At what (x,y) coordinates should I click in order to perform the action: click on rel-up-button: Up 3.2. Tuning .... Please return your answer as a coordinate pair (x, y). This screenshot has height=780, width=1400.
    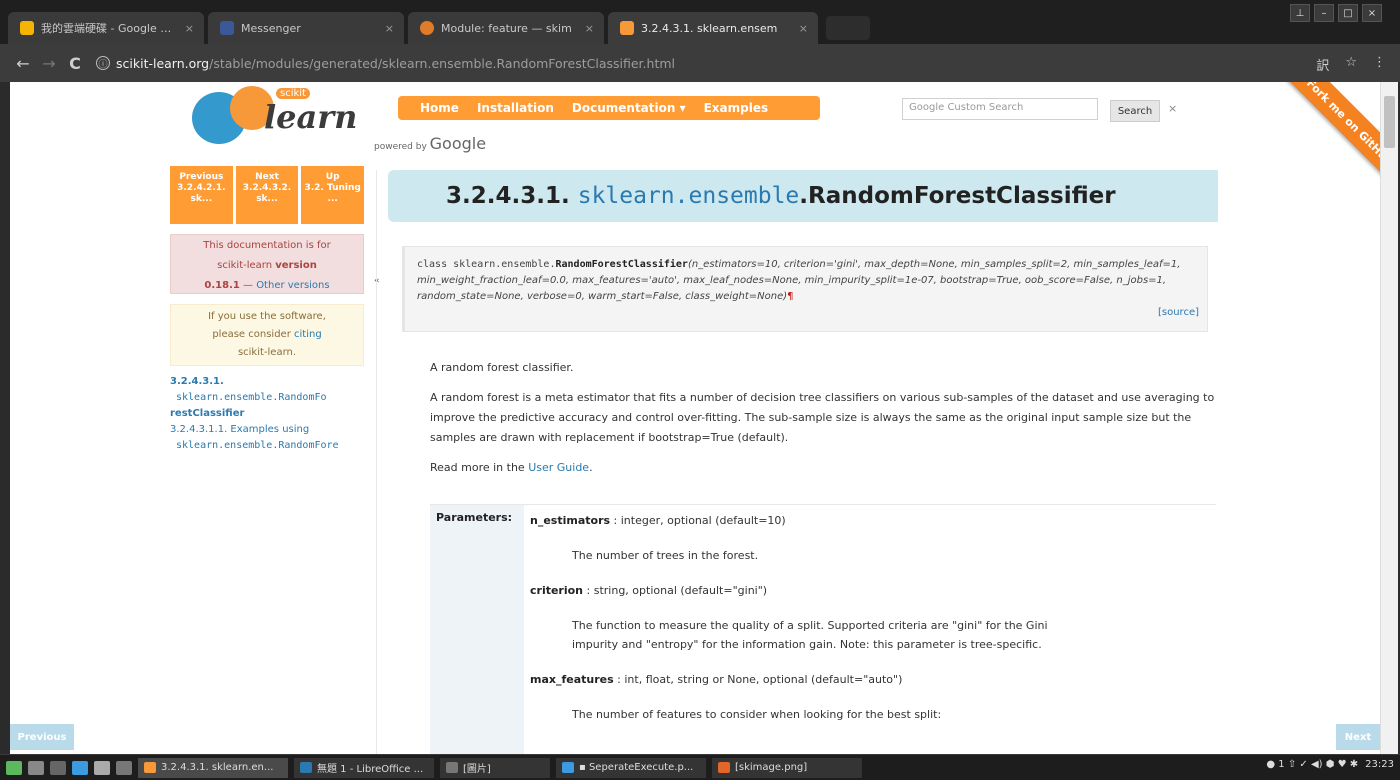
    Looking at the image, I should click on (333, 195).